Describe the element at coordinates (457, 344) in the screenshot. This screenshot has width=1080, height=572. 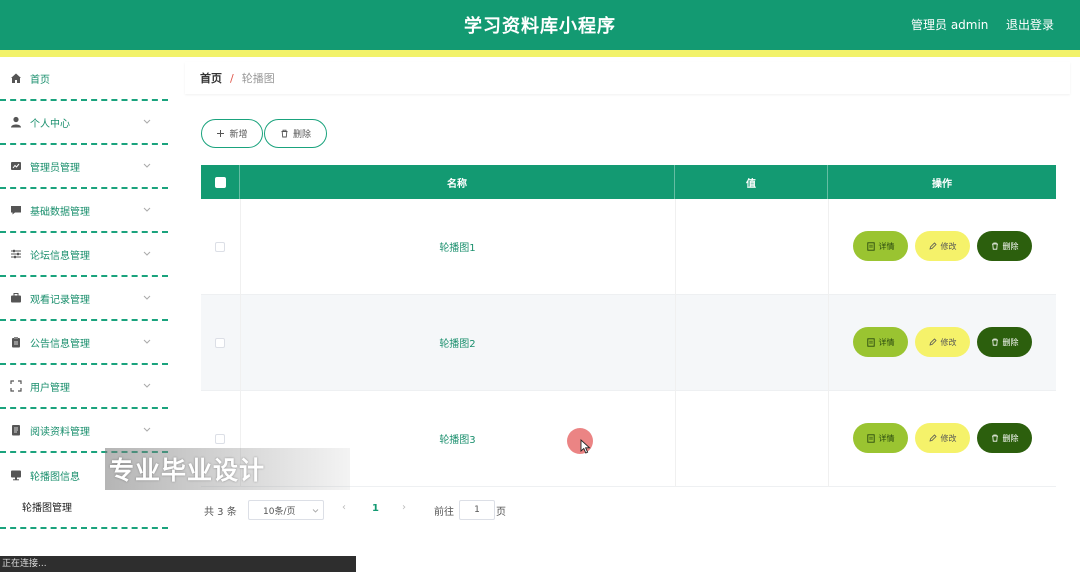
I see `row-name: 轮播图2` at that location.